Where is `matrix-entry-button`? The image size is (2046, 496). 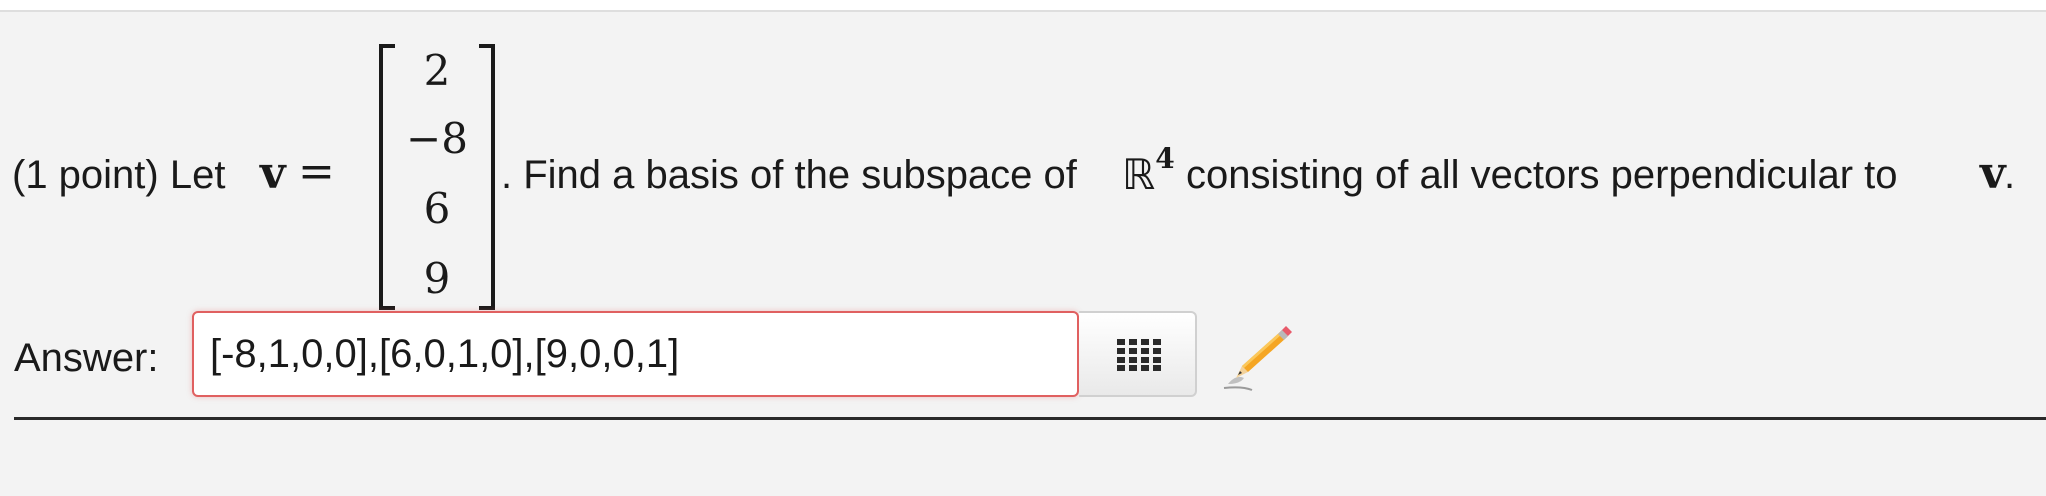
matrix-entry-button is located at coordinates (1138, 354).